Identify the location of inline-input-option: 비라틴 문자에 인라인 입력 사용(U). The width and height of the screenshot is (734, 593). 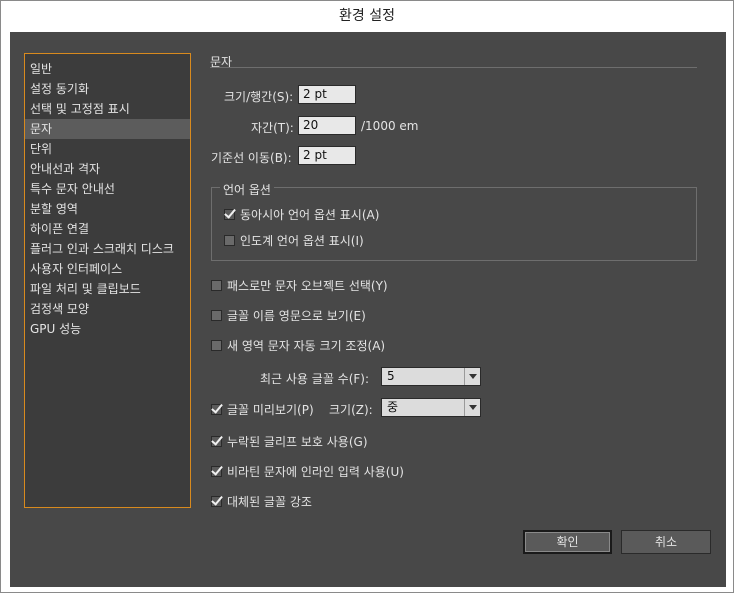
(307, 471).